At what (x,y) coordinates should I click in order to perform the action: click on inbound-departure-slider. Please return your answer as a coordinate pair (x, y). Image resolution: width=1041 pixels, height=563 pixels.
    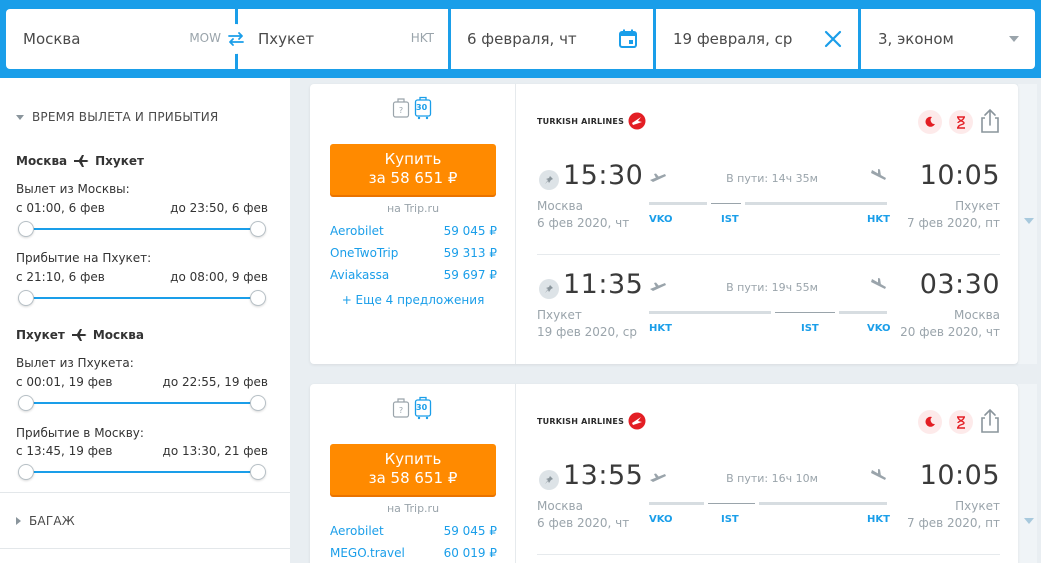
    Looking at the image, I should click on (142, 403).